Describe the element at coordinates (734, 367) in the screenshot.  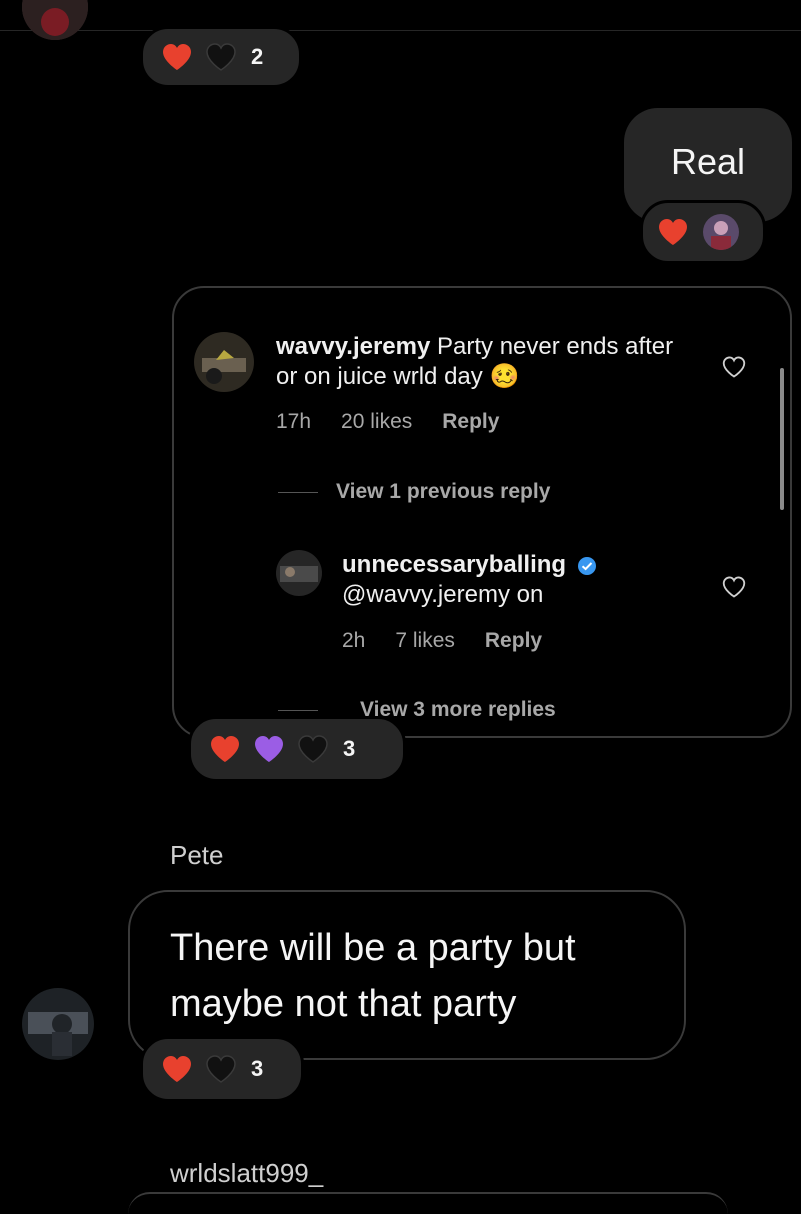
I see `like-comment-icon` at that location.